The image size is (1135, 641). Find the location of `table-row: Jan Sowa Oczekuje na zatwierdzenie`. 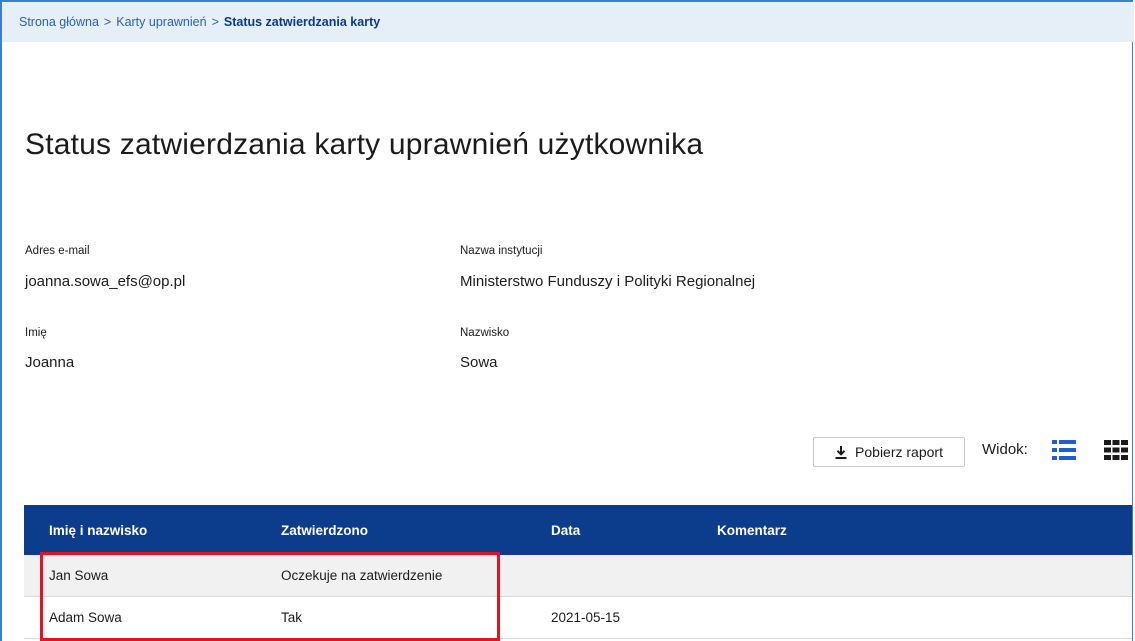

table-row: Jan Sowa Oczekuje na zatwierdzenie is located at coordinates (578, 576).